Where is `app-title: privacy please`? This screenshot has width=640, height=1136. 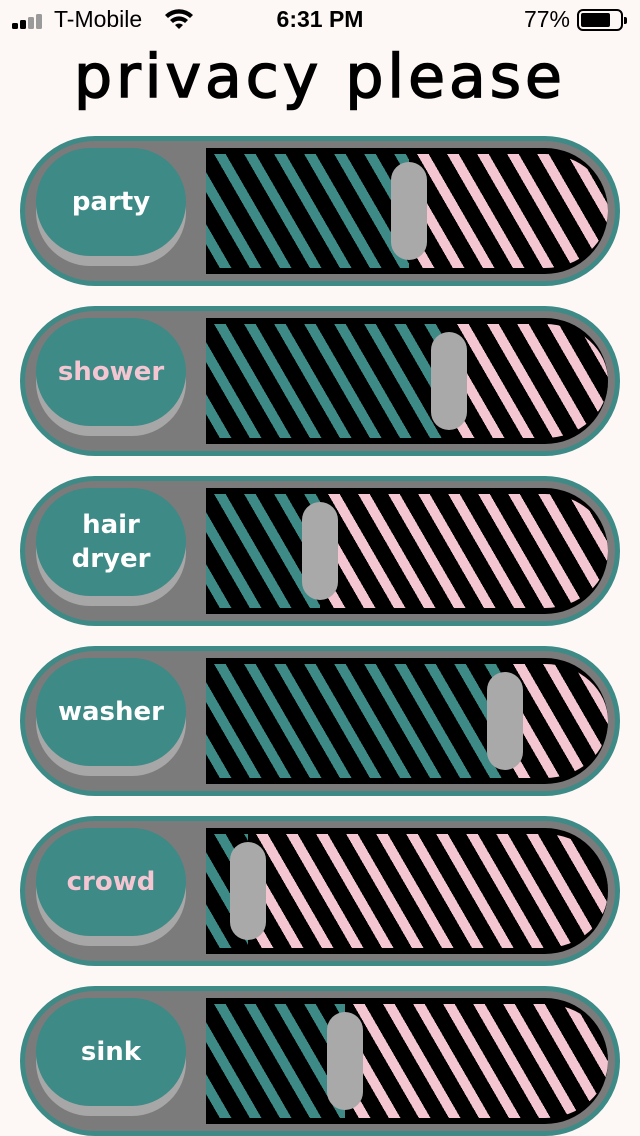 app-title: privacy please is located at coordinates (319, 77).